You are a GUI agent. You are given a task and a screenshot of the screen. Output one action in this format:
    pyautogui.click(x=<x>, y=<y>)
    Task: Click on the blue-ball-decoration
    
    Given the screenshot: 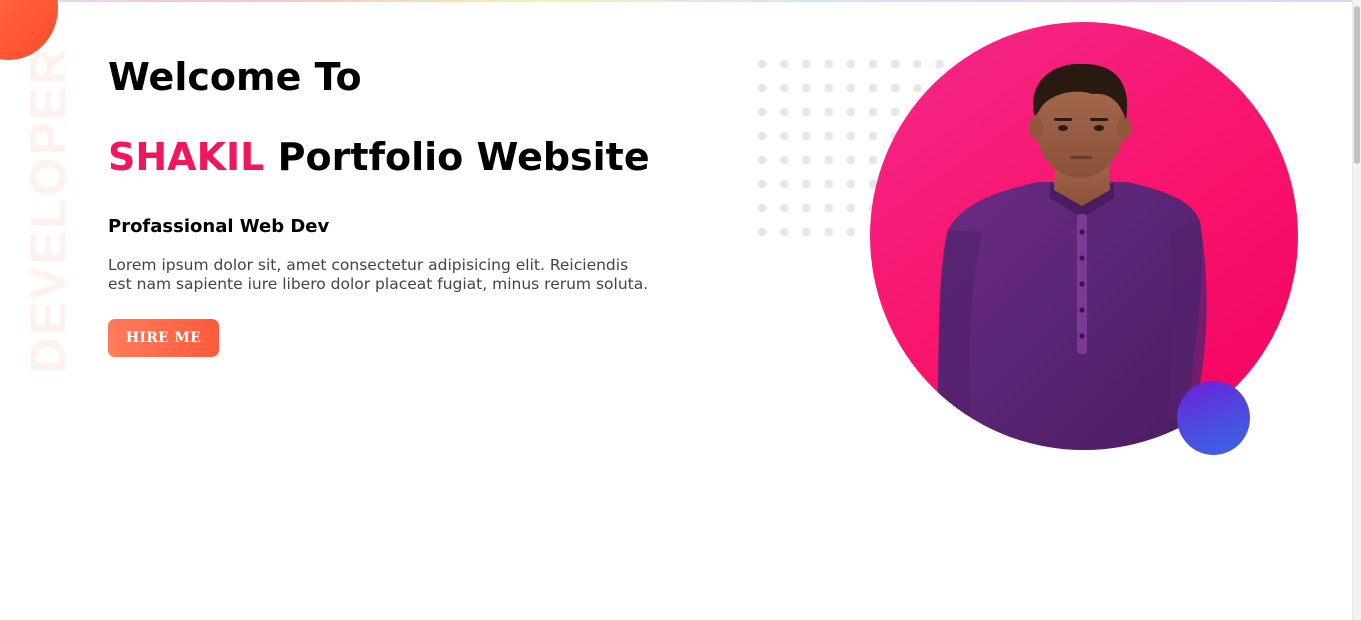 What is the action you would take?
    pyautogui.click(x=1213, y=418)
    